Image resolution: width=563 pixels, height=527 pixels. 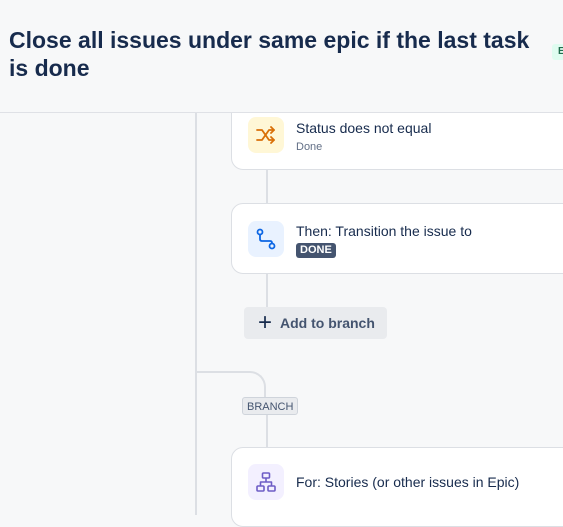 I want to click on add-to-branch-label: Add to branch, so click(x=327, y=323).